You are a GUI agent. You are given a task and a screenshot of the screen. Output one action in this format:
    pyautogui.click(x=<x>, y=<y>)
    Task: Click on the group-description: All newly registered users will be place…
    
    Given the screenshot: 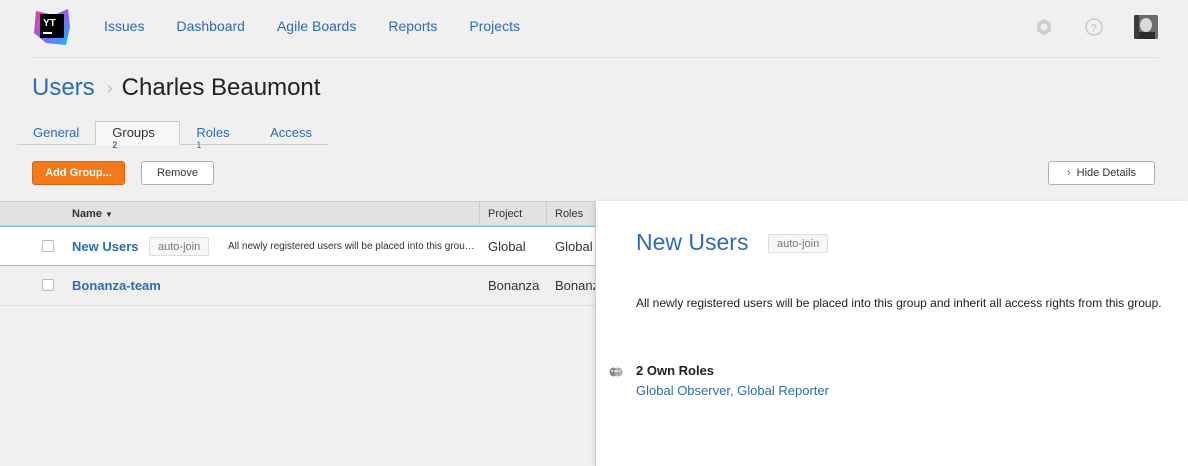 What is the action you would take?
    pyautogui.click(x=352, y=246)
    